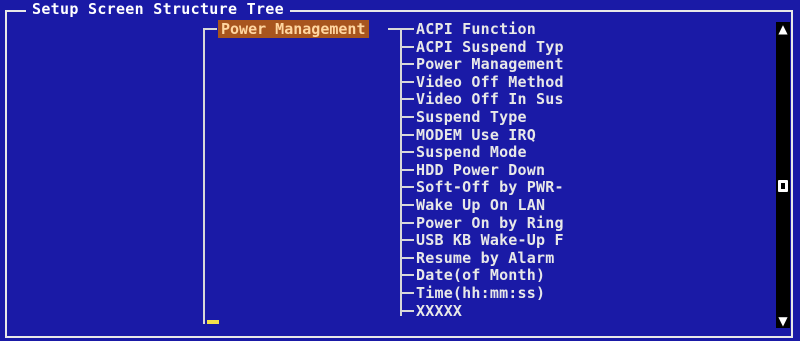 The height and width of the screenshot is (341, 800). Describe the element at coordinates (783, 321) in the screenshot. I see `down-arrow-icon: ▼` at that location.